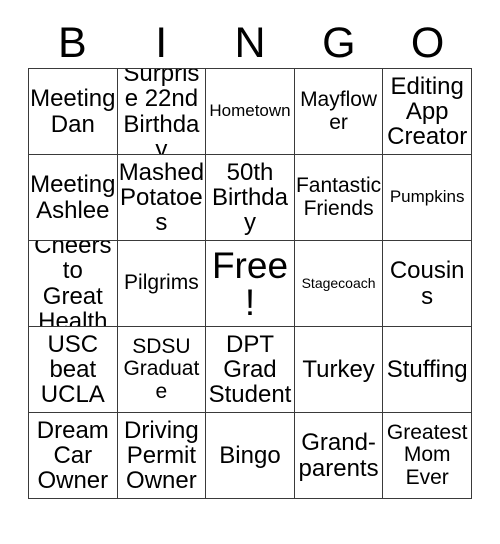  I want to click on bingo-cell: Stagecoach, so click(339, 284).